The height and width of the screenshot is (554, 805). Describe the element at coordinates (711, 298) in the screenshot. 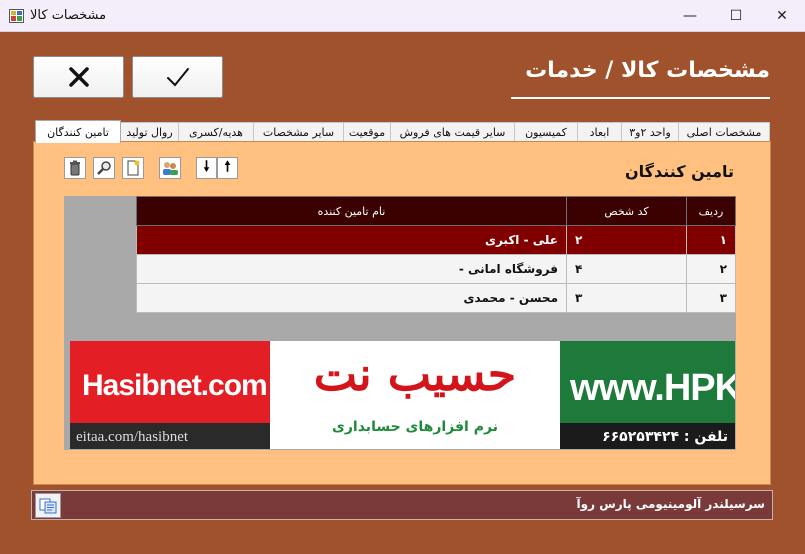

I see `cell-row-number: ۳` at that location.